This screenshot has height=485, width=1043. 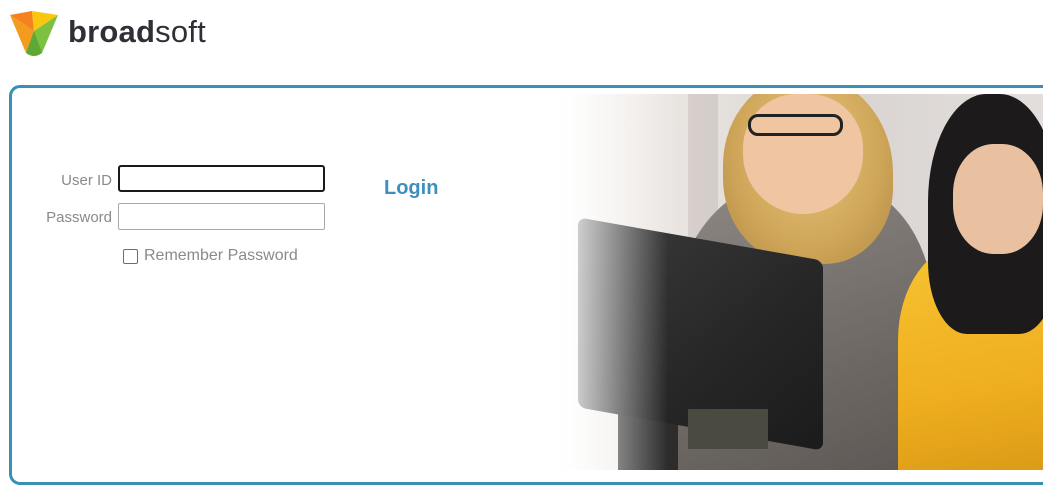 I want to click on login-button: Login, so click(x=411, y=188).